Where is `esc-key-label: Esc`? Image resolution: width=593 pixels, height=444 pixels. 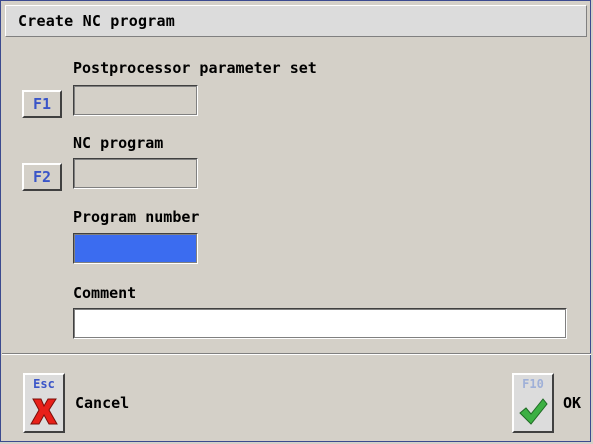 esc-key-label: Esc is located at coordinates (44, 384).